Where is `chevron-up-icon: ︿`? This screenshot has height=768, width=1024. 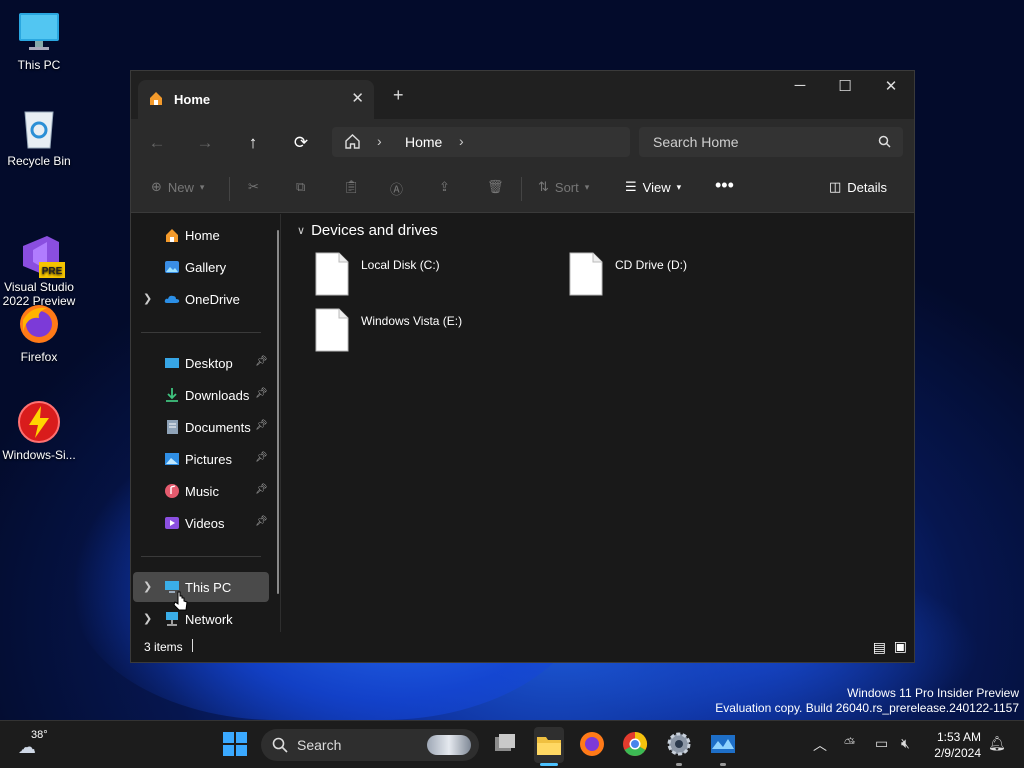
chevron-up-icon: ︿ is located at coordinates (820, 745).